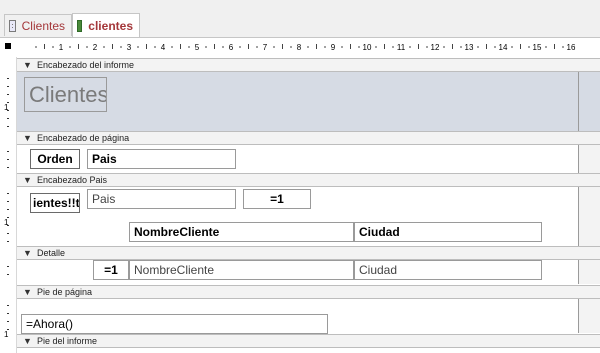 The height and width of the screenshot is (353, 600). I want to click on select-report-icon, so click(8, 46).